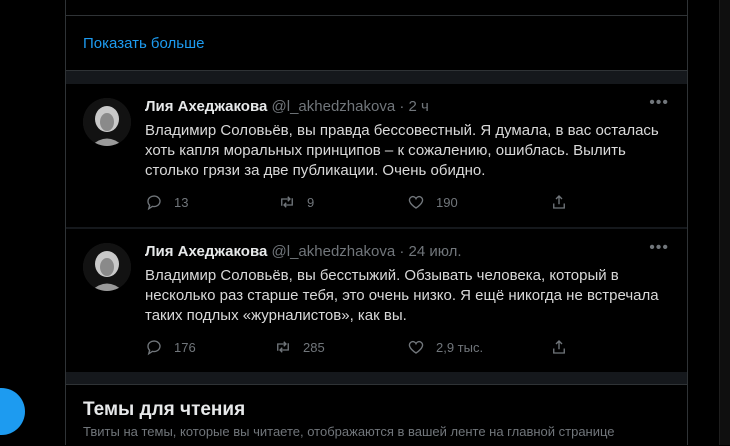  I want to click on tweet-header: Лия Ахеджакова @l_akhedzhakova · 2 ч, so click(287, 107).